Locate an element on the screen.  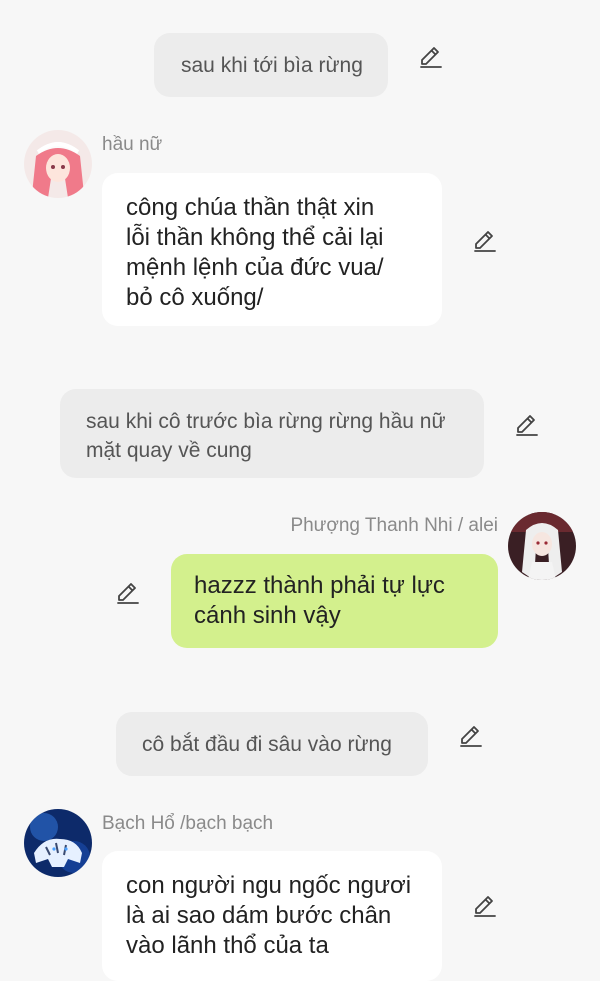
narration-text: cô bắt đầu đi sâu vào rừng is located at coordinates (267, 744).